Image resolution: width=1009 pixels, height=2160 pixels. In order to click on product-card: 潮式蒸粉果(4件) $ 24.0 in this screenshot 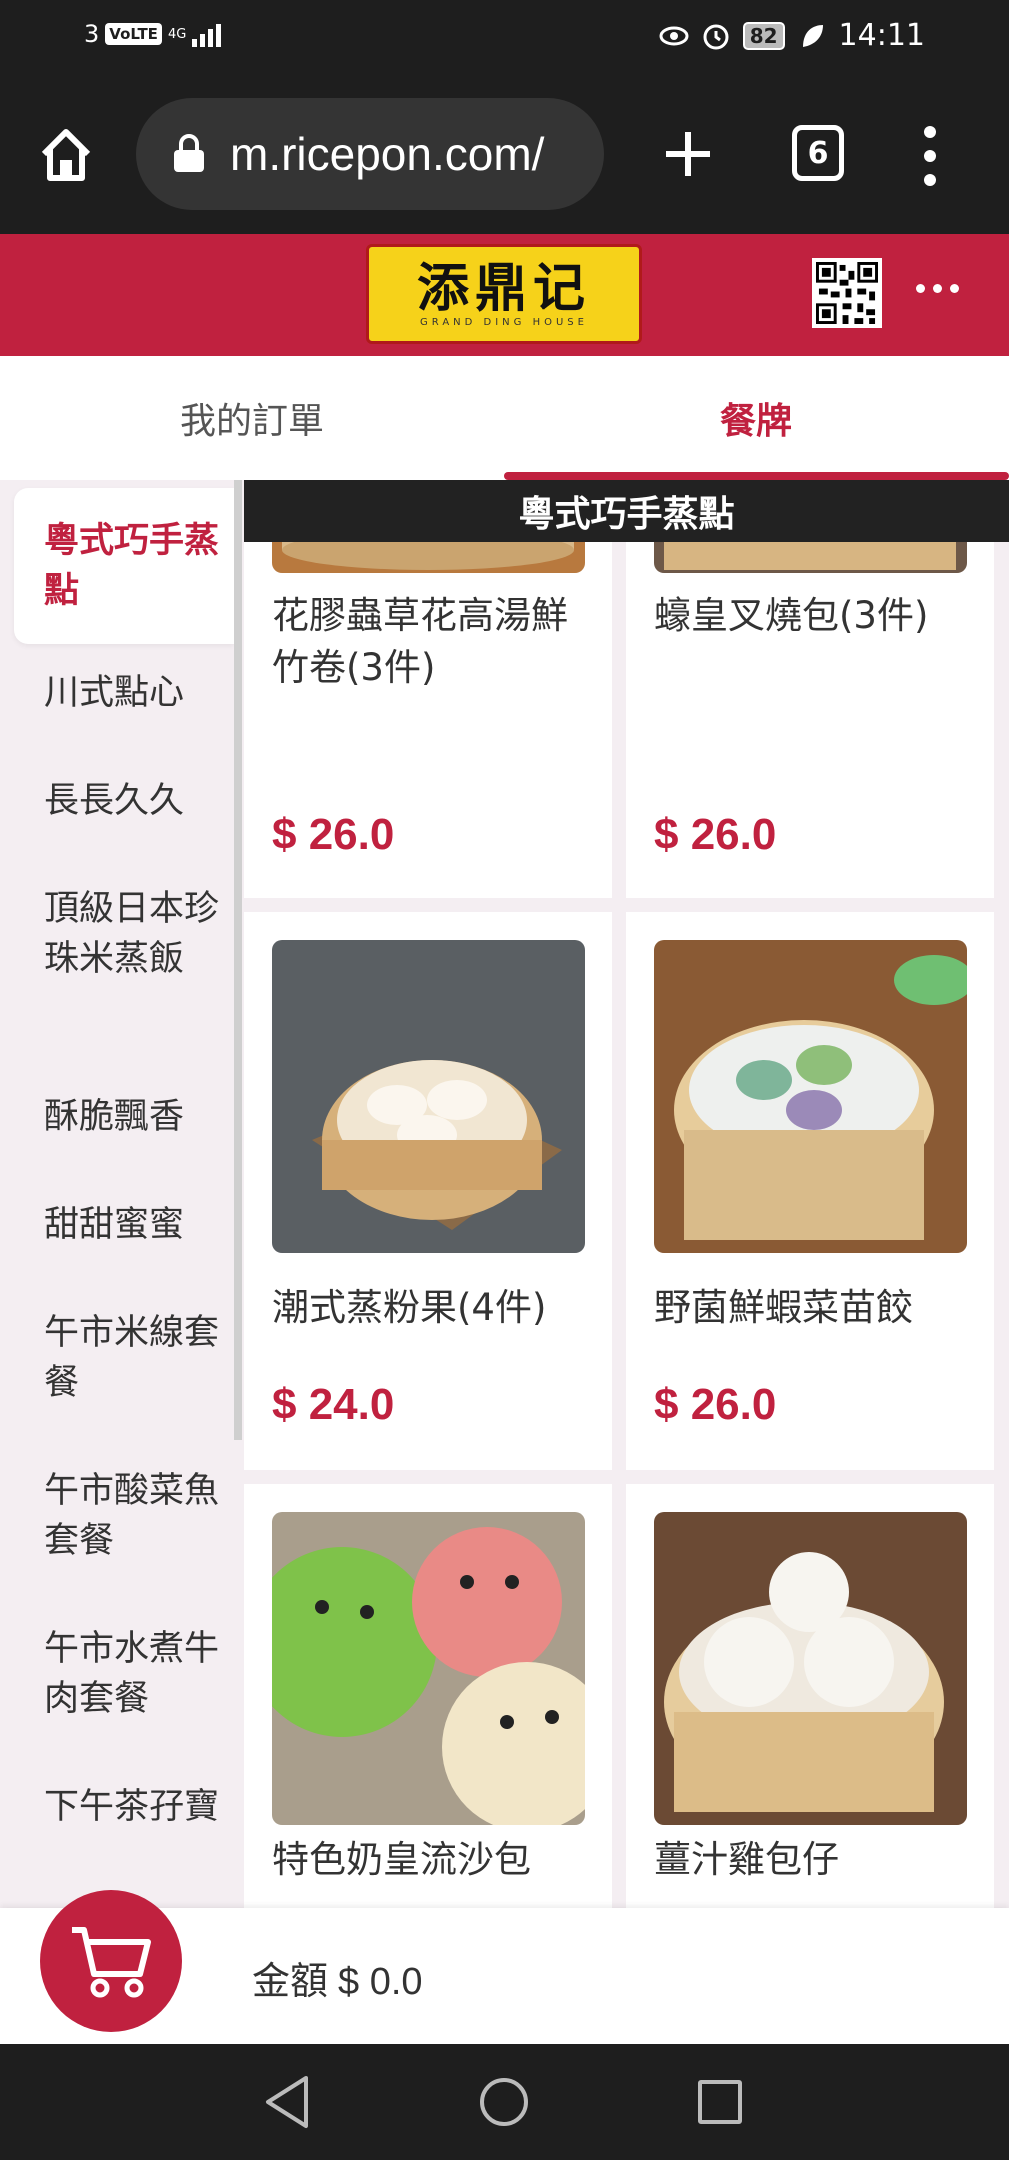, I will do `click(428, 1191)`.